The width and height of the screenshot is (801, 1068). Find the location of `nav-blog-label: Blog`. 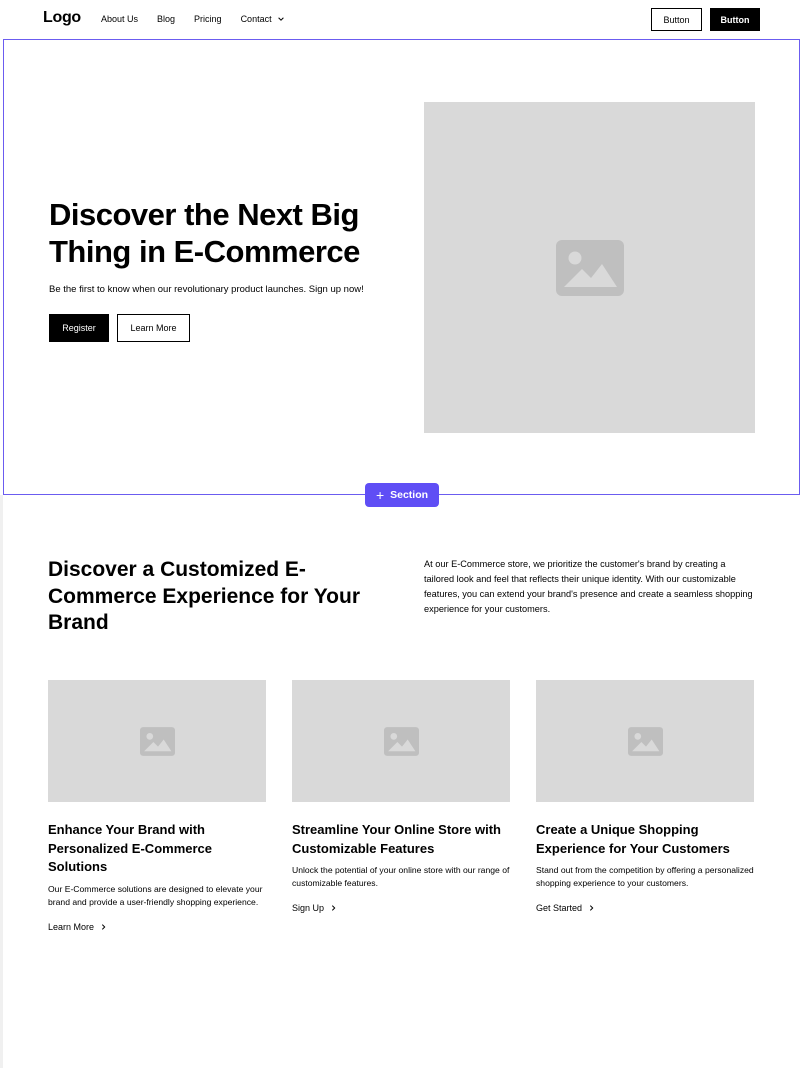

nav-blog-label: Blog is located at coordinates (166, 19).